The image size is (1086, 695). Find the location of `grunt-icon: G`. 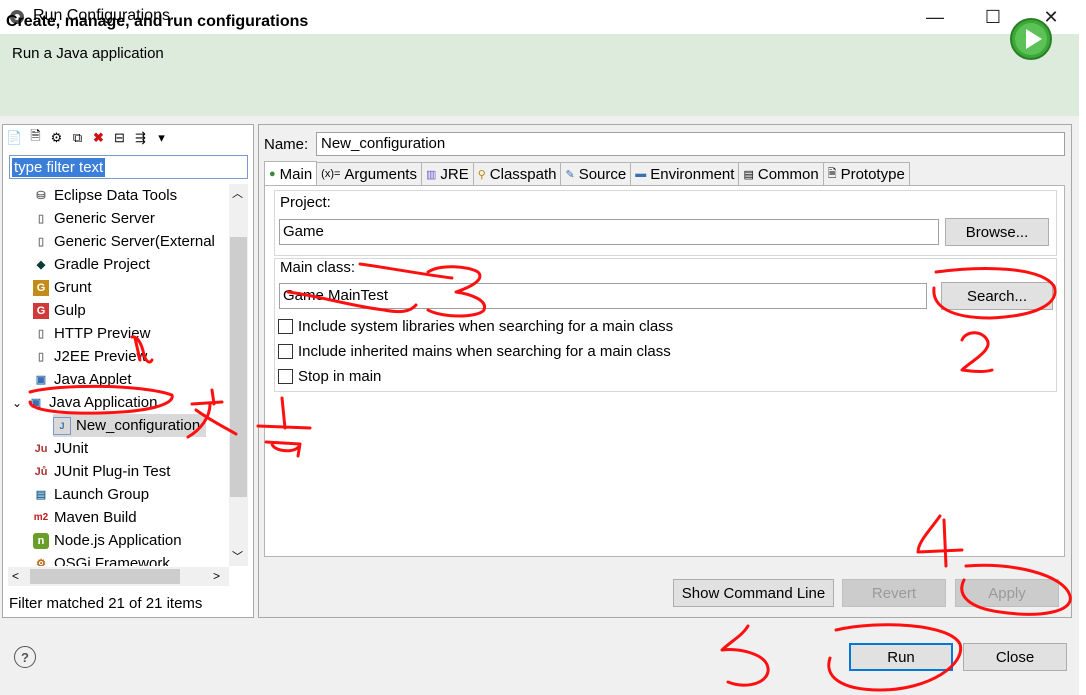

grunt-icon: G is located at coordinates (41, 287).